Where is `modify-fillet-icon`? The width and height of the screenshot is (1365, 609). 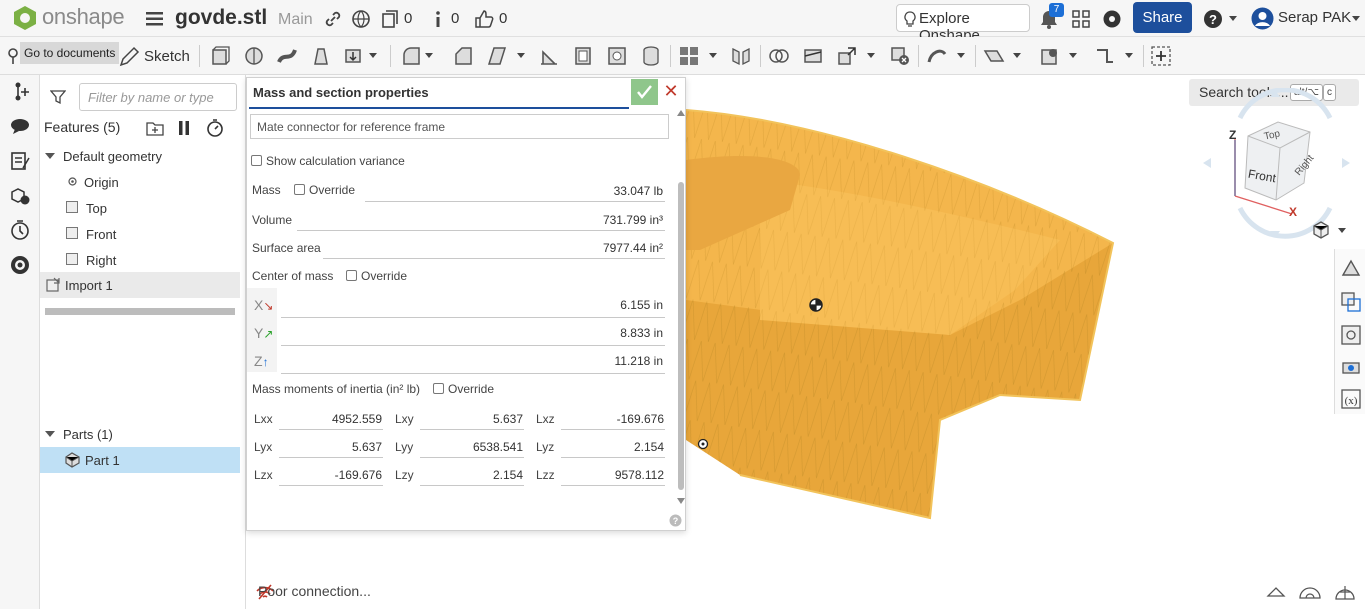 modify-fillet-icon is located at coordinates (937, 56).